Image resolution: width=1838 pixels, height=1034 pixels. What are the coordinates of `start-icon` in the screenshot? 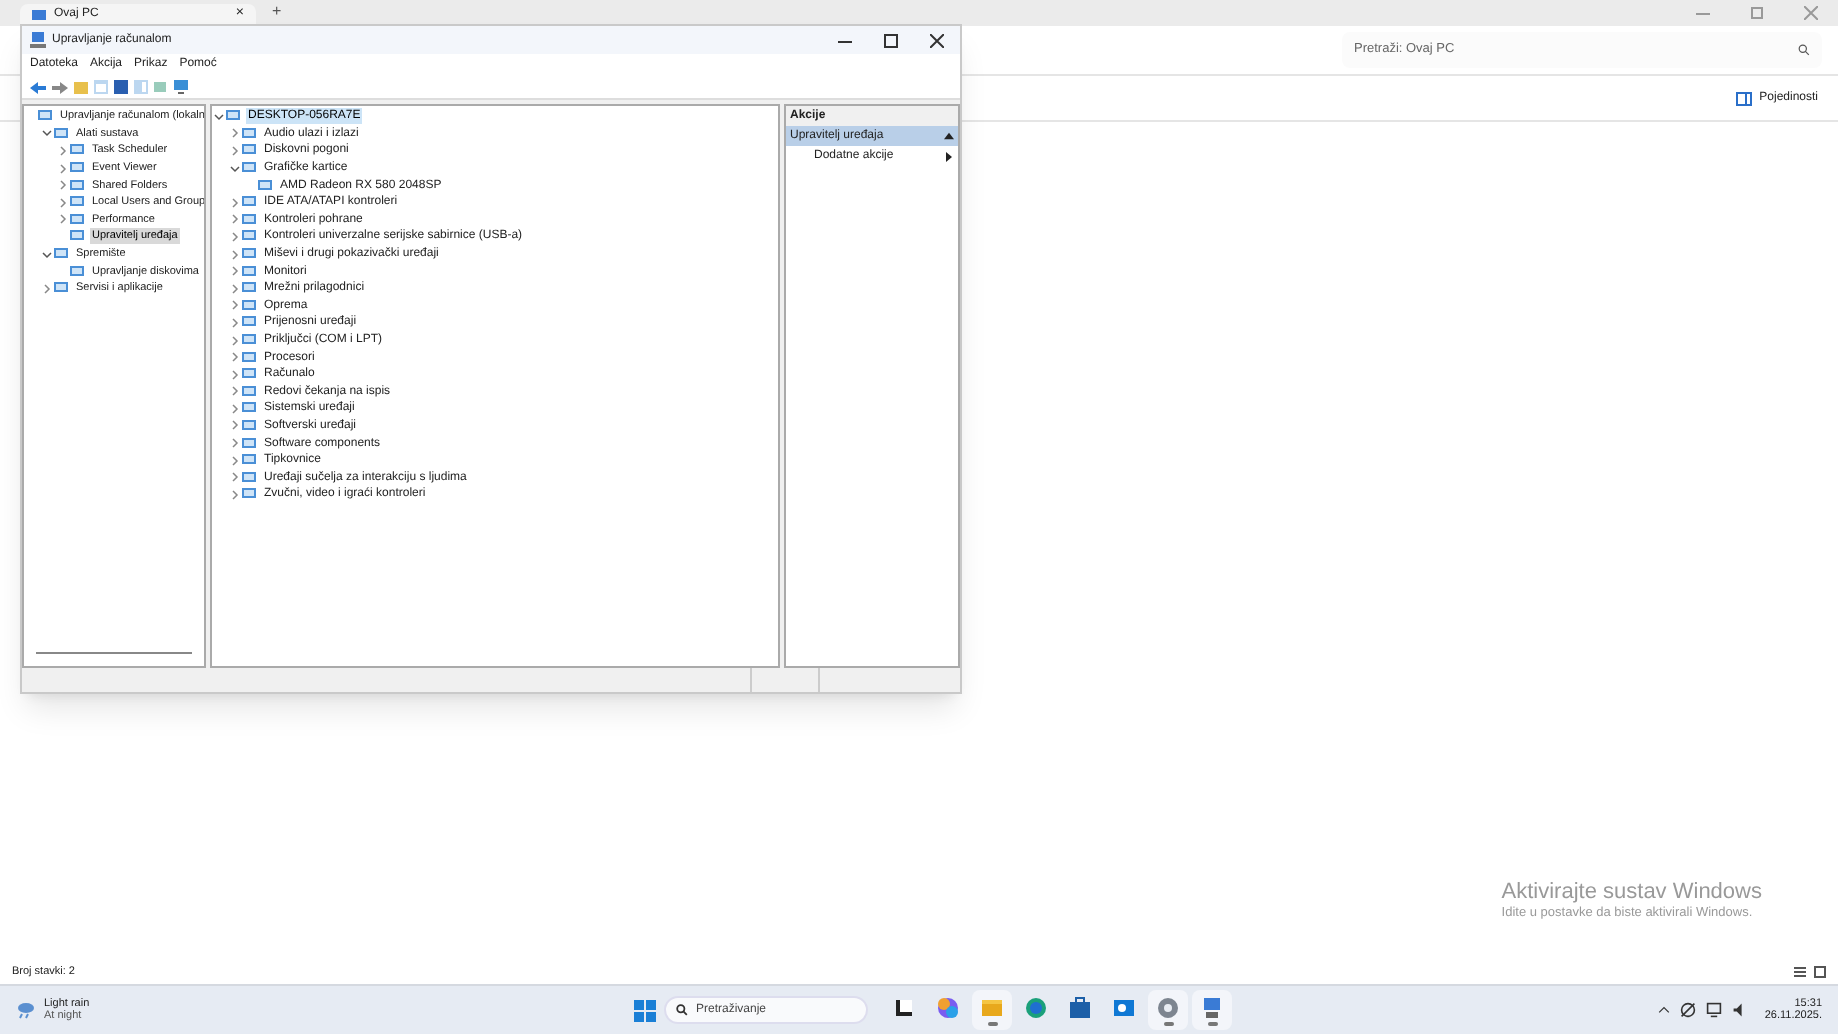 It's located at (645, 1010).